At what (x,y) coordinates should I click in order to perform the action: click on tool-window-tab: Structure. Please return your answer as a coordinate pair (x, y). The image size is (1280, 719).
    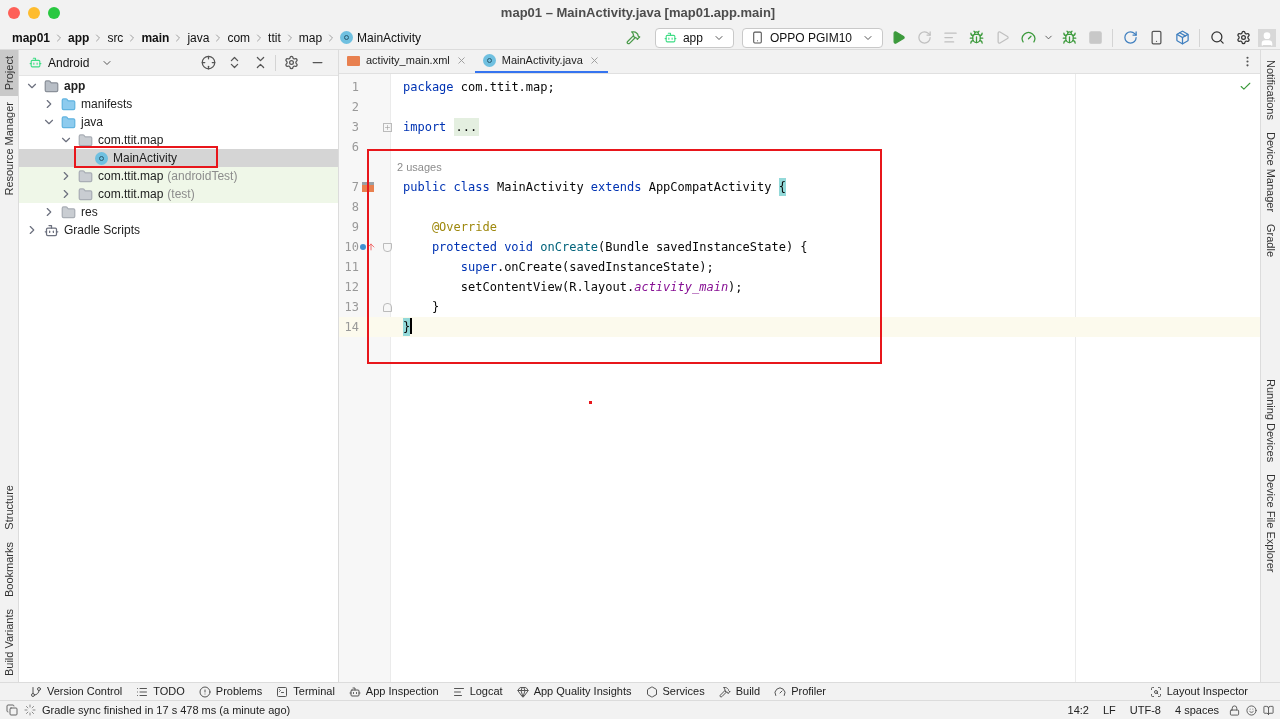
    Looking at the image, I should click on (9, 507).